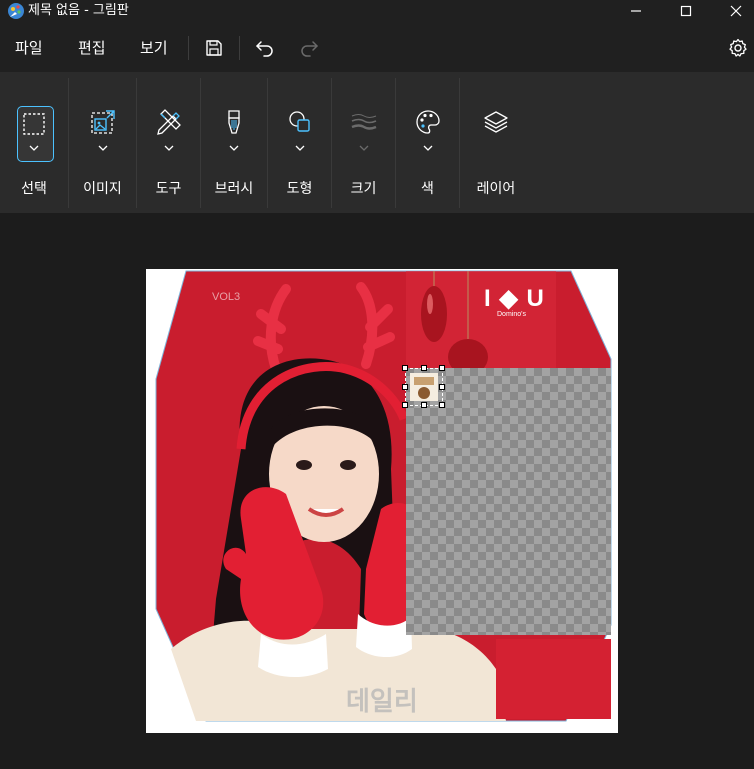  I want to click on layers-icon, so click(496, 122).